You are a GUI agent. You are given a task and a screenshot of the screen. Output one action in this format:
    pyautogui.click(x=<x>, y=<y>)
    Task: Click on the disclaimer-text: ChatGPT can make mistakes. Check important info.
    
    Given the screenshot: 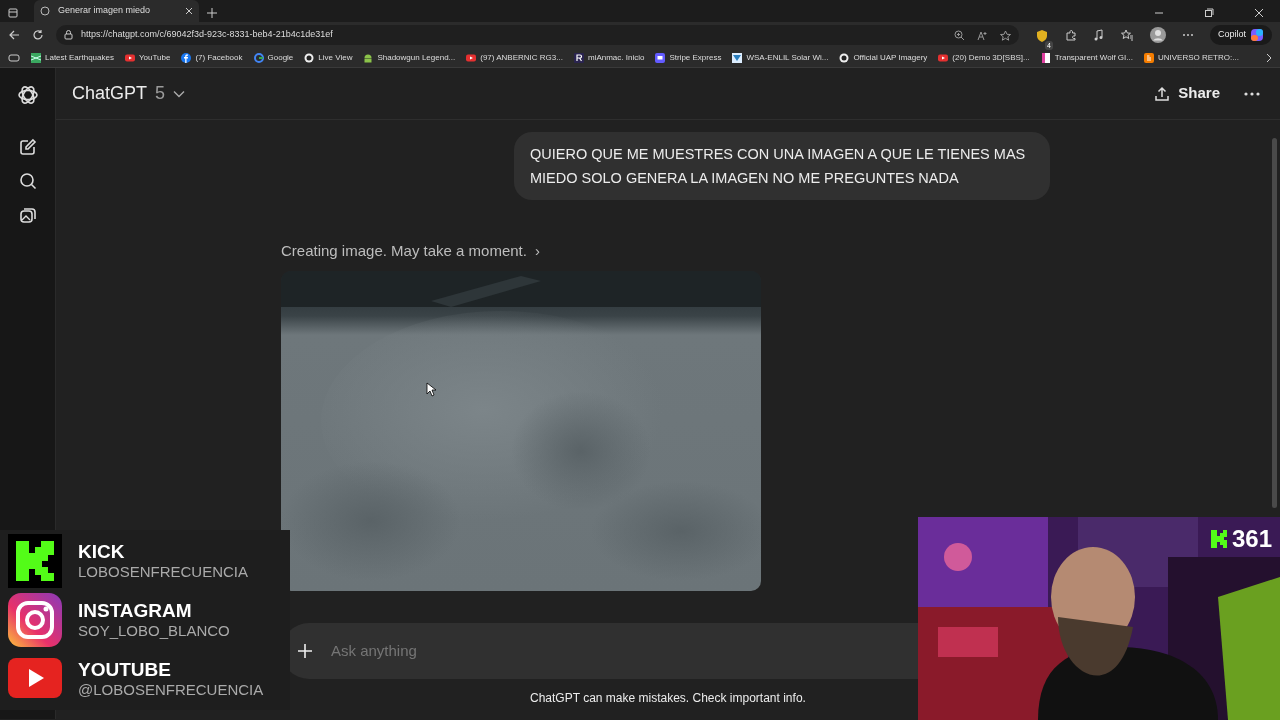 What is the action you would take?
    pyautogui.click(x=668, y=698)
    